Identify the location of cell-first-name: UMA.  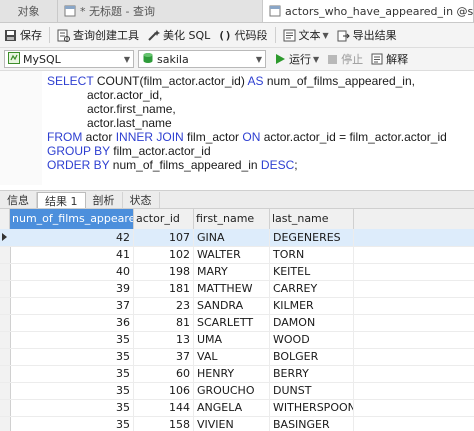
(232, 339).